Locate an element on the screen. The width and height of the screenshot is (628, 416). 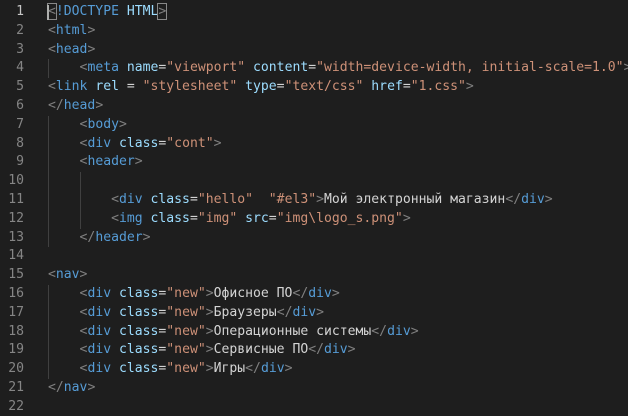
token-attr: content is located at coordinates (281, 68).